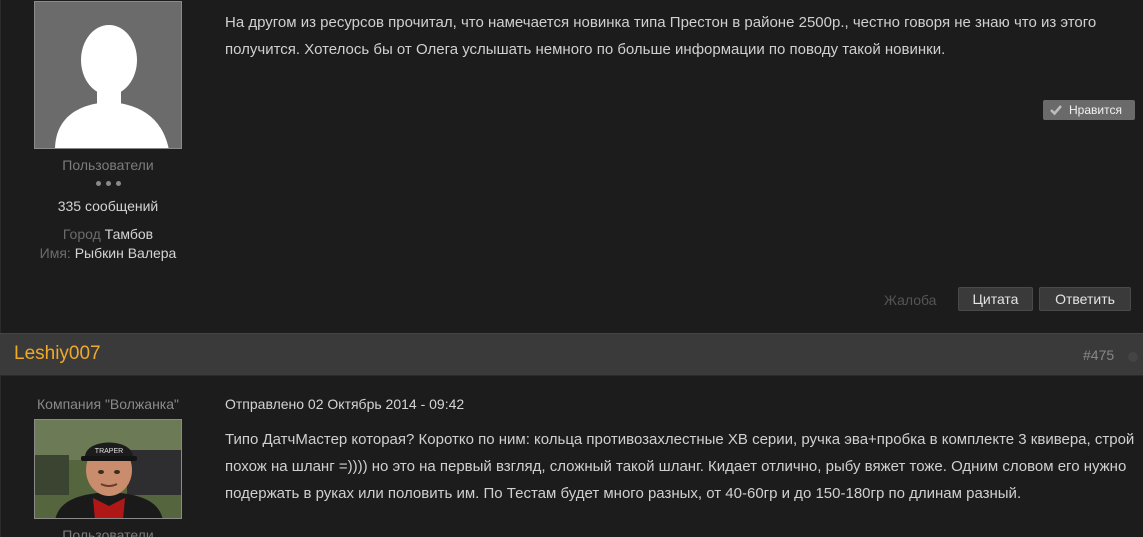 This screenshot has width=1143, height=537. I want to click on default-avatar, so click(108, 75).